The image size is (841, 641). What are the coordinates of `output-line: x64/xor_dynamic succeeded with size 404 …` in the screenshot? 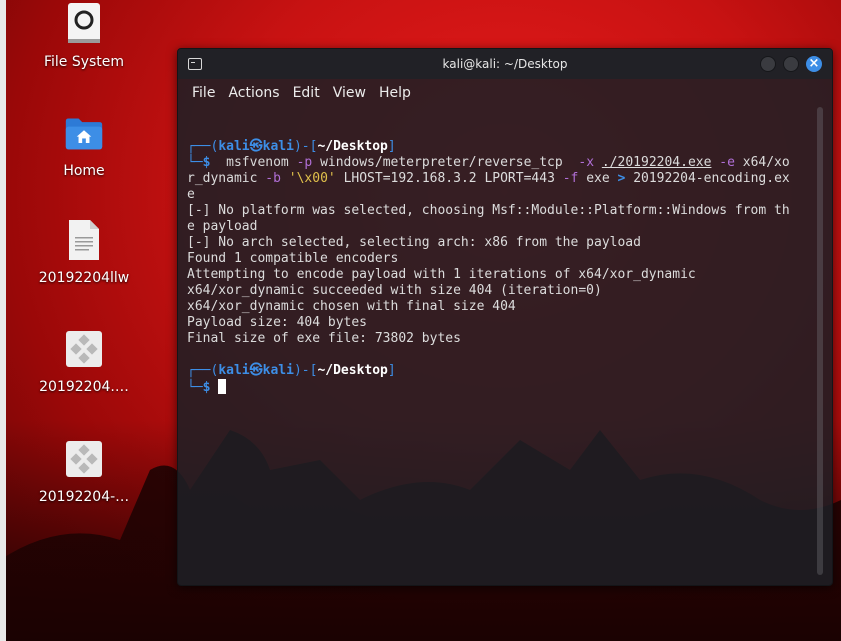 It's located at (394, 290).